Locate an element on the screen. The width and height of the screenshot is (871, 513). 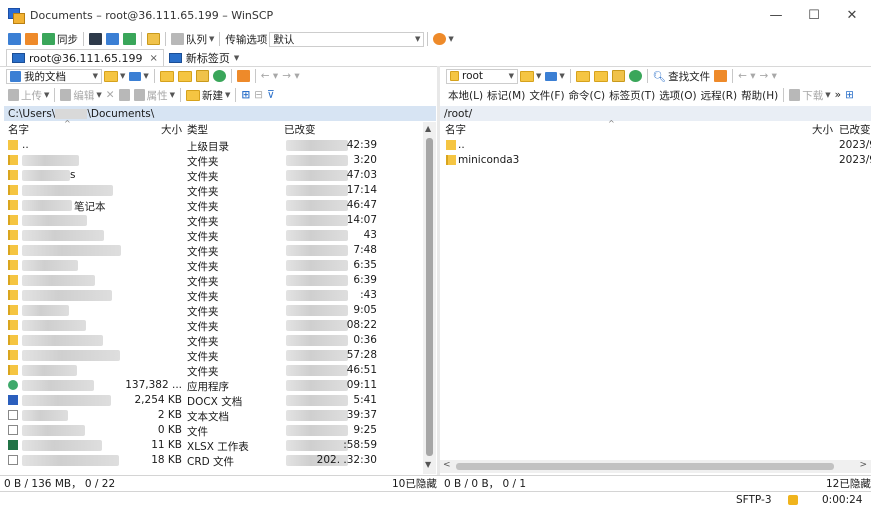
right-forward-button: → ▾ is located at coordinates (768, 76).